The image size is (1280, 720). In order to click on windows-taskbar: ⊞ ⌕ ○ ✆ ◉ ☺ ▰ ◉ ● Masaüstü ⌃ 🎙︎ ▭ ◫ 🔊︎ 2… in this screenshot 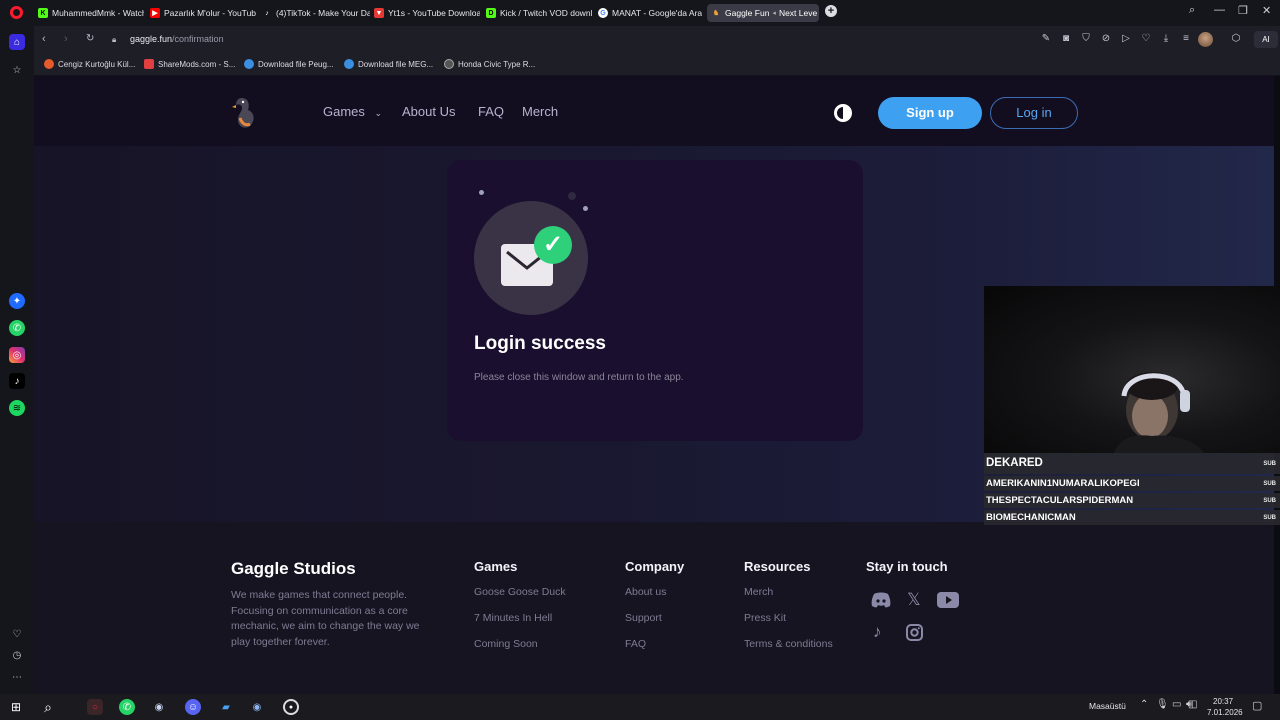, I will do `click(640, 707)`.